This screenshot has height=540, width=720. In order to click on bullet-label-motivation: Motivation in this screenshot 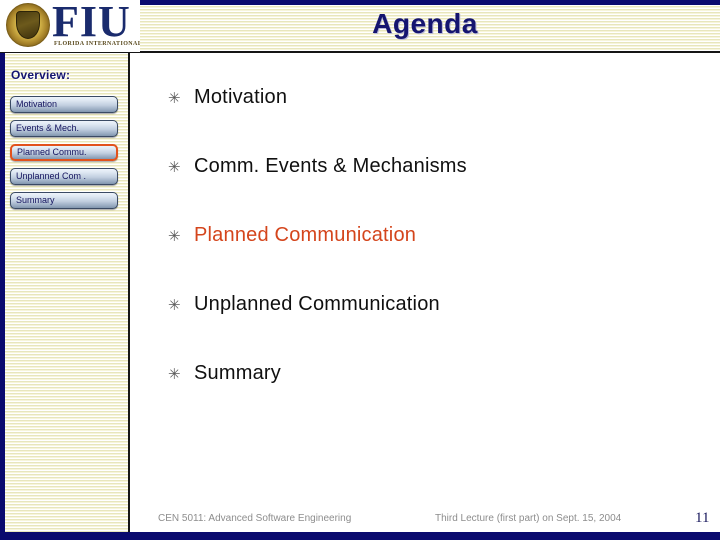, I will do `click(241, 97)`.